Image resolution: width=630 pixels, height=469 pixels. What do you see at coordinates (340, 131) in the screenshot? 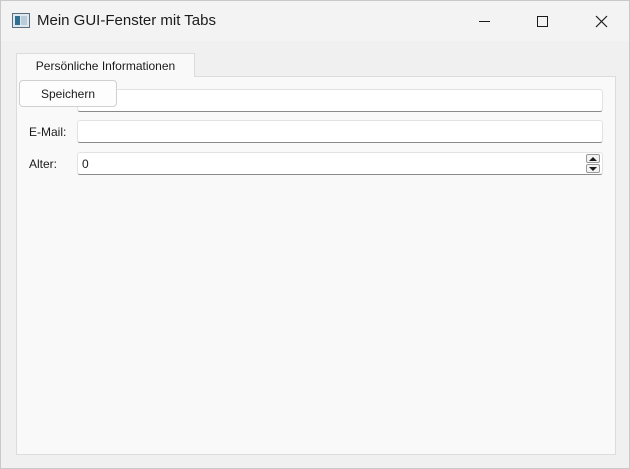
I see `email-field` at bounding box center [340, 131].